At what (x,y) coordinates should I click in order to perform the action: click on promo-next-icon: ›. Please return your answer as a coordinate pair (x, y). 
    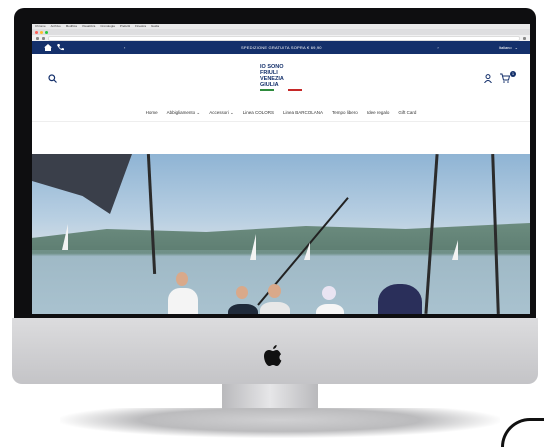
    Looking at the image, I should click on (437, 47).